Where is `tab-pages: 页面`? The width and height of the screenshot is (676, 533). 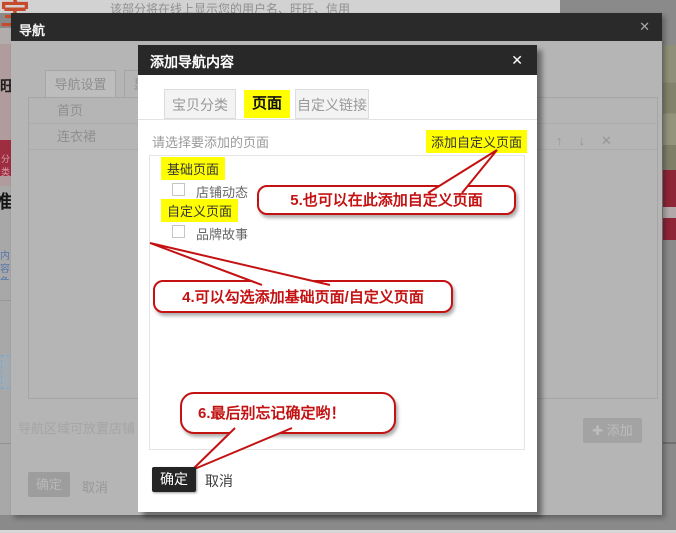
tab-pages: 页面 is located at coordinates (267, 104).